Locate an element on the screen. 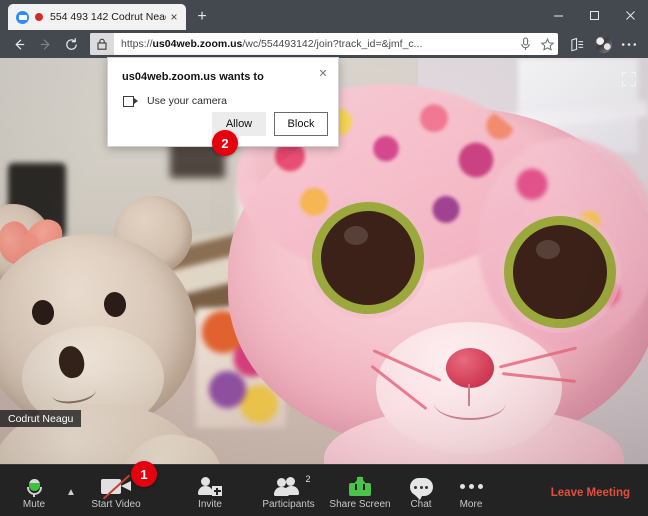  annotation-badge-1: 1 is located at coordinates (144, 474).